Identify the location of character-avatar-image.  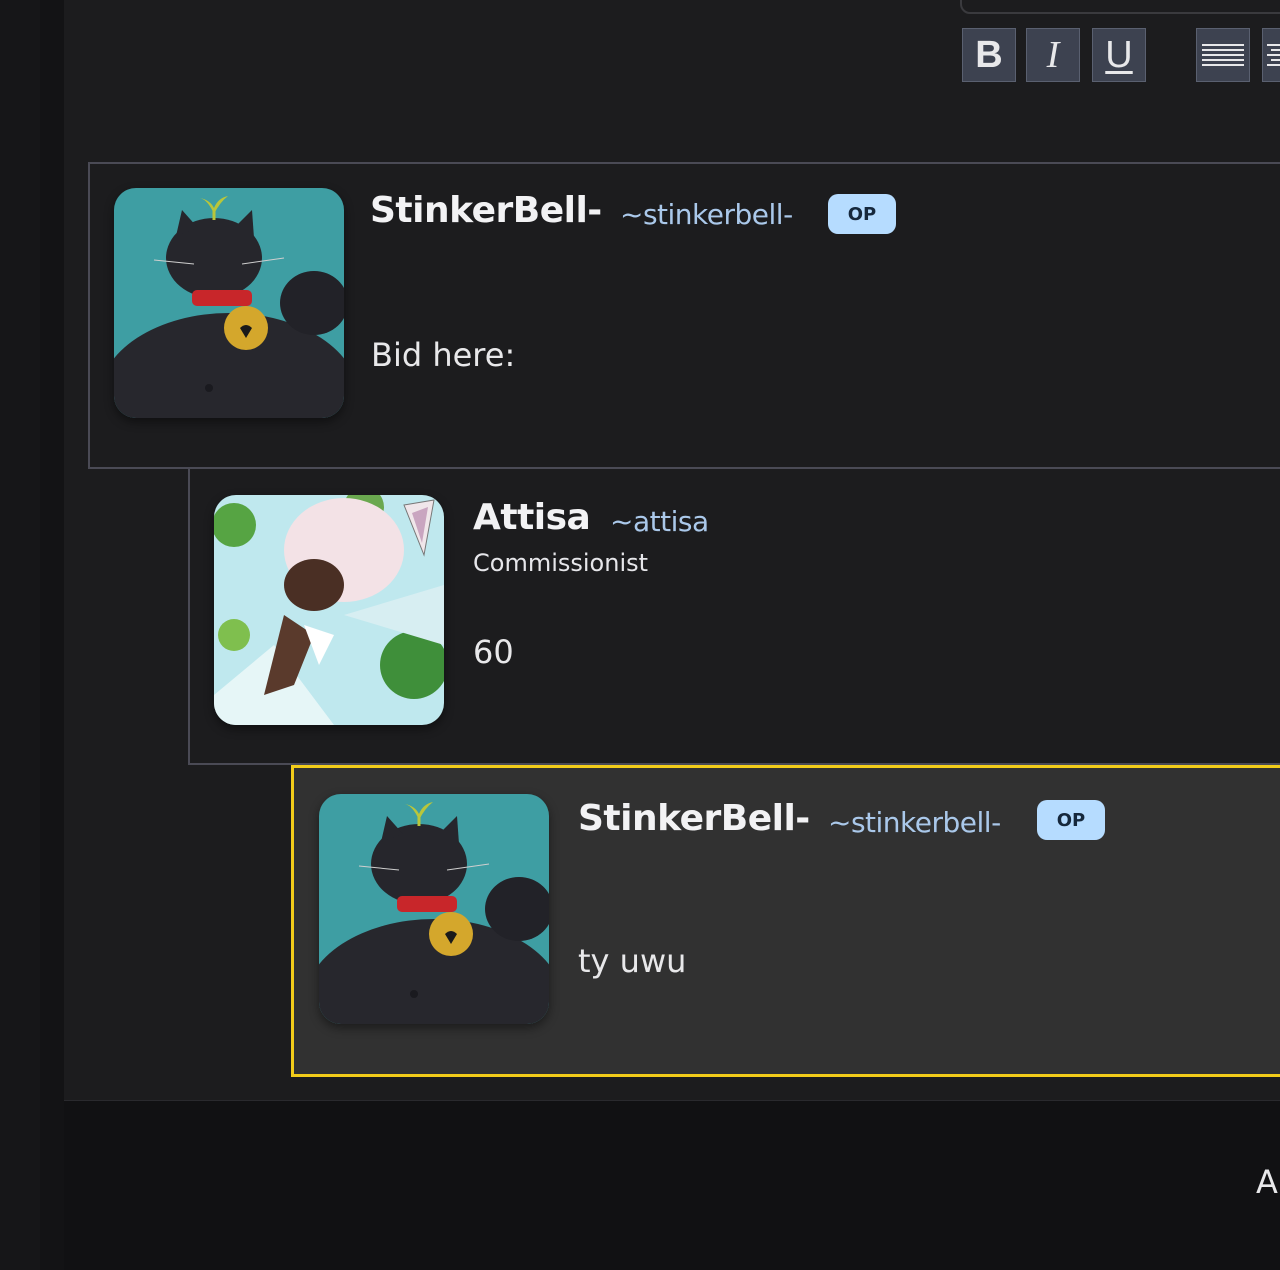
(329, 610).